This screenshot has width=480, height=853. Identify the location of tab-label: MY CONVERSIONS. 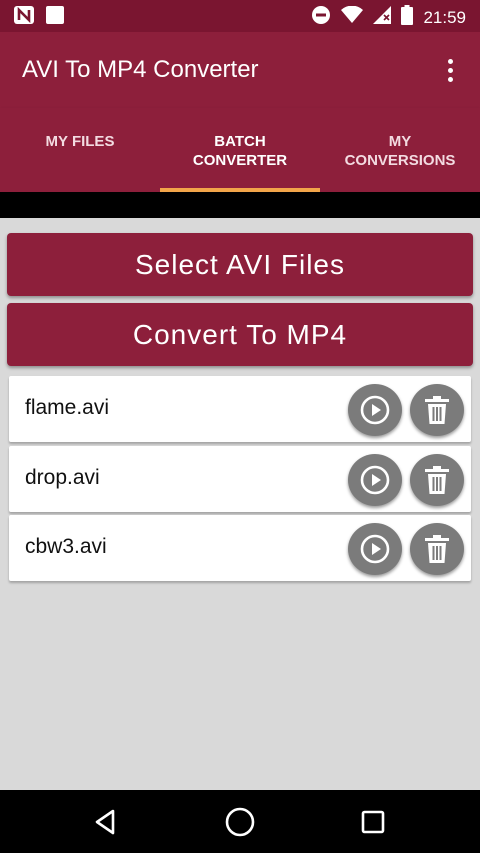
(400, 151).